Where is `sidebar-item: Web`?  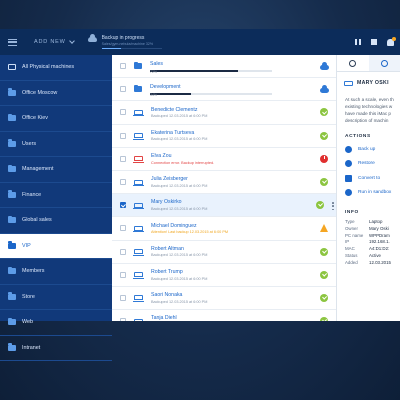 sidebar-item: Web is located at coordinates (56, 323).